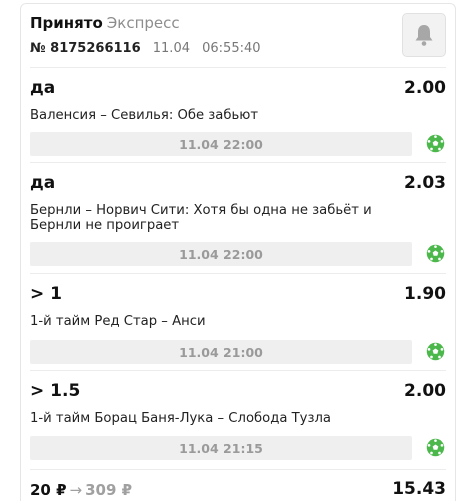 The image size is (474, 502). I want to click on bet-event: Валенсия – Севилья: Обе забьют, so click(144, 115).